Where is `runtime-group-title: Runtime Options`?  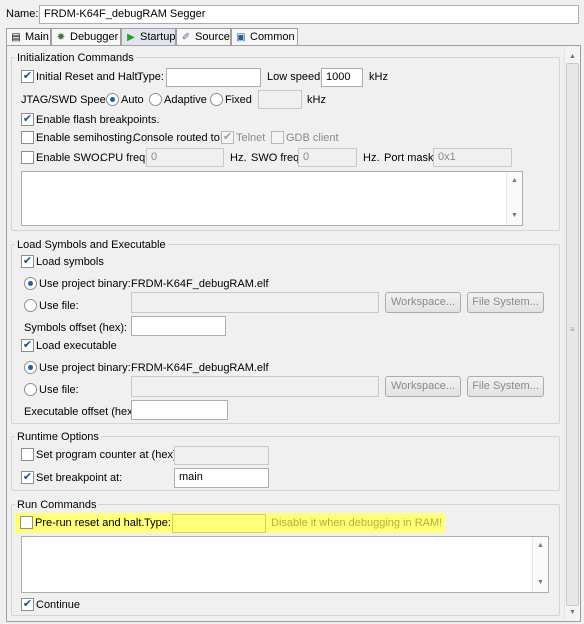
runtime-group-title: Runtime Options is located at coordinates (58, 437).